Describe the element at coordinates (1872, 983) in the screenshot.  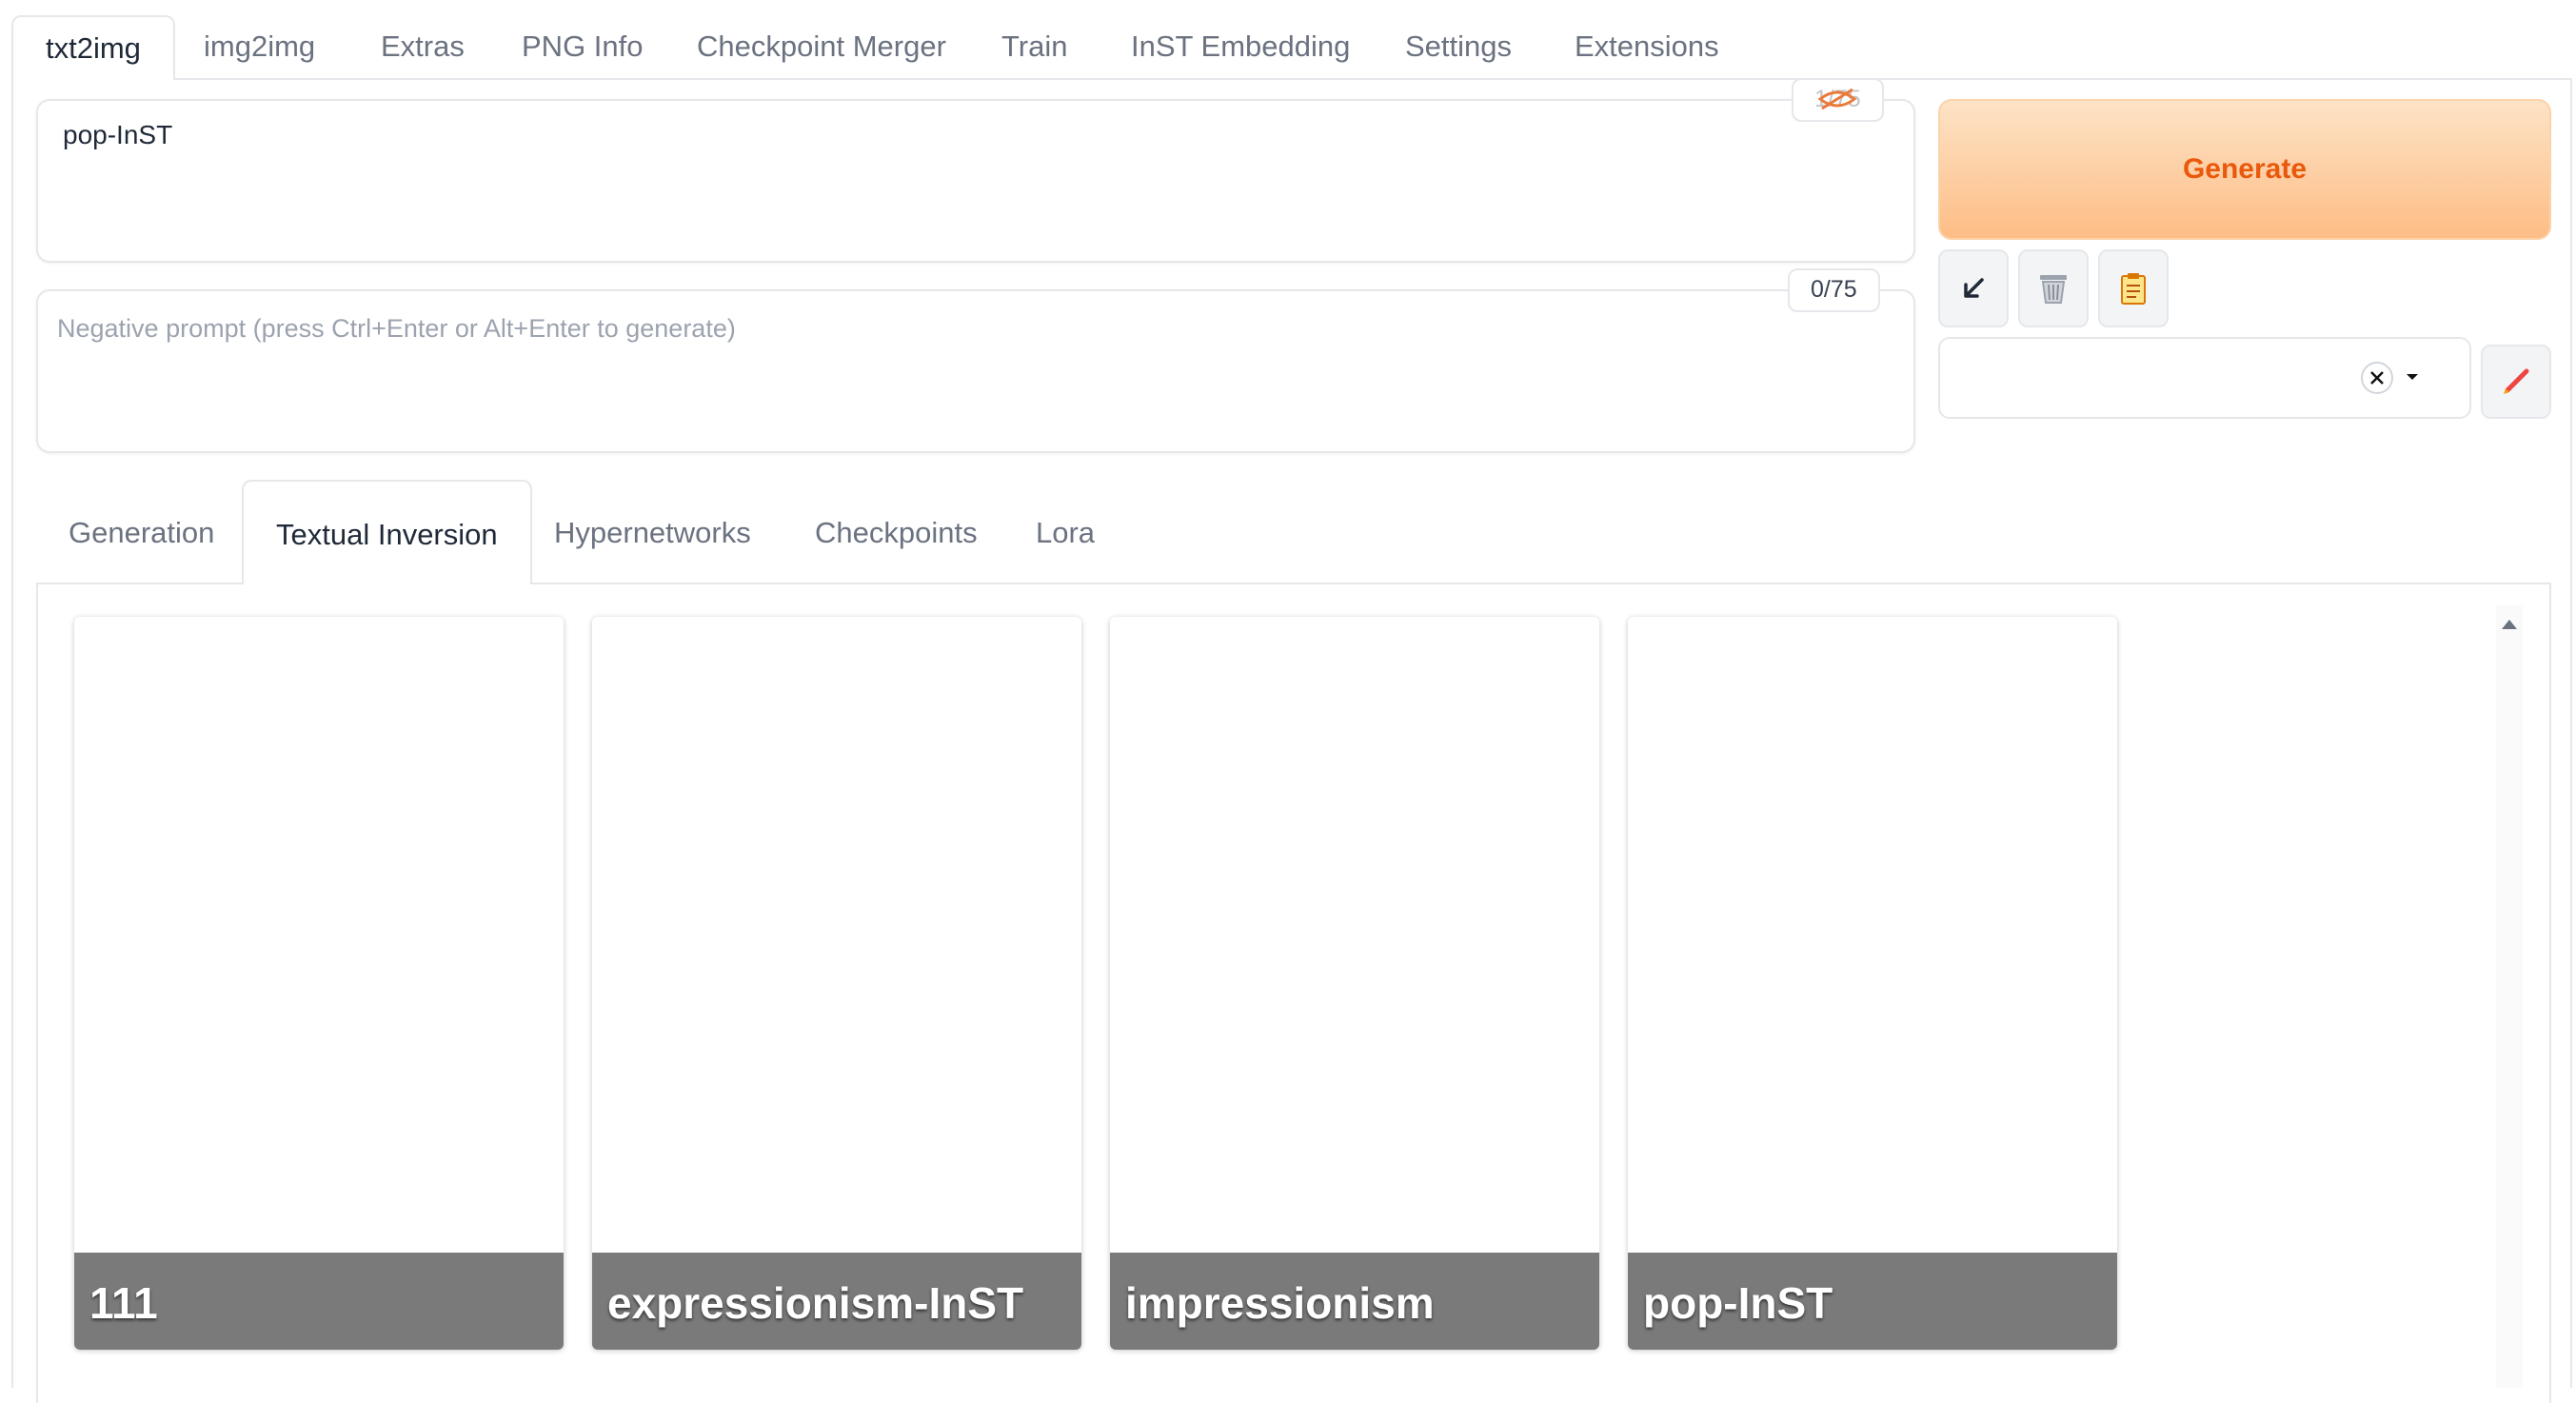
I see `embedding-card-pop-inst: pop-InST` at that location.